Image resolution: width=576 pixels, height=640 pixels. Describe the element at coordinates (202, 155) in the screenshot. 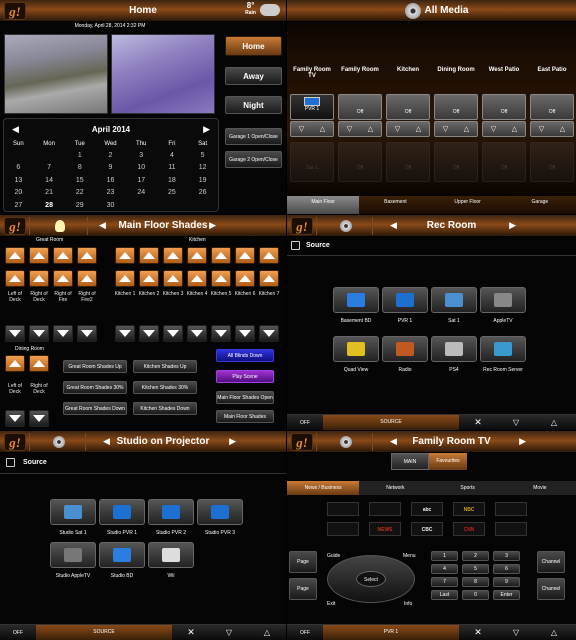

I see `calendar-day: 5` at that location.